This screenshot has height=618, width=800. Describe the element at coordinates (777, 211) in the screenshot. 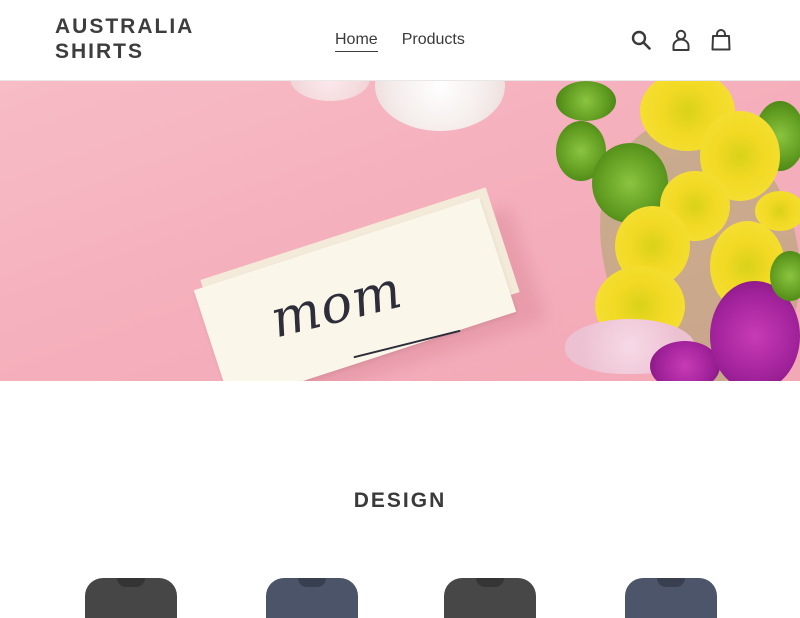

I see `yellow-daisy` at that location.